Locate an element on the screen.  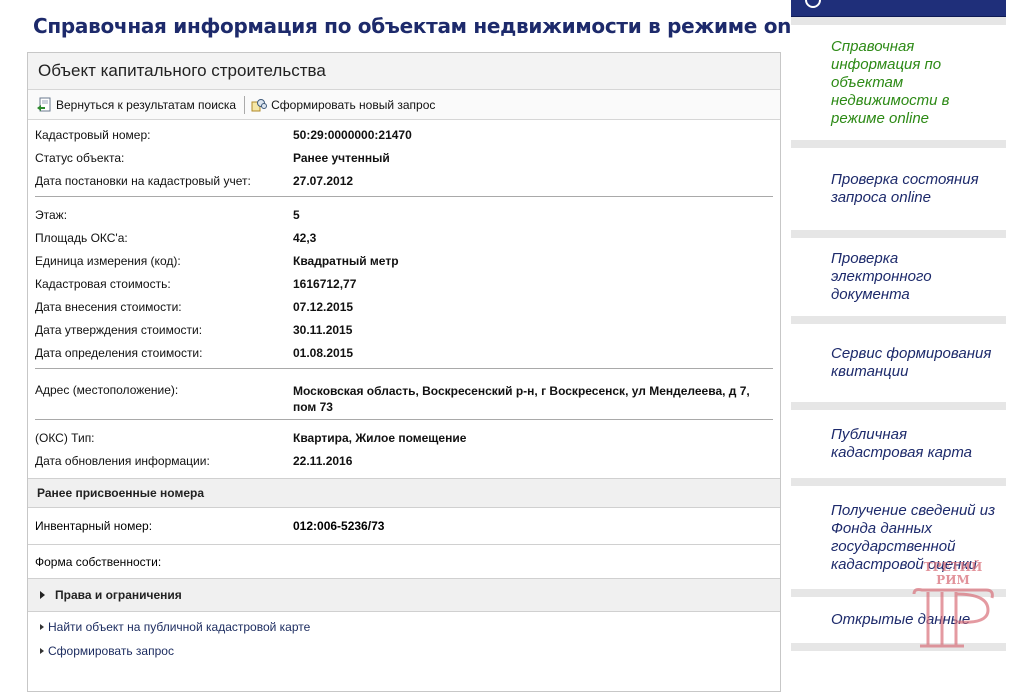
sidebar-item-label: Сервис формирования квитанции is located at coordinates (911, 362).